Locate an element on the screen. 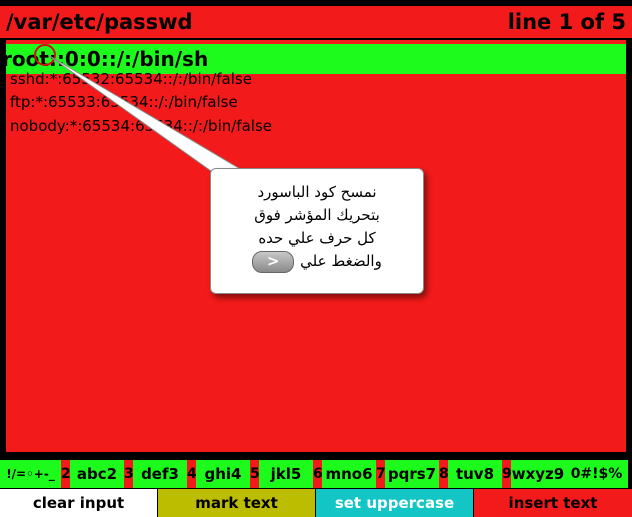 The height and width of the screenshot is (517, 632). key-chars: abc2 is located at coordinates (97, 474).